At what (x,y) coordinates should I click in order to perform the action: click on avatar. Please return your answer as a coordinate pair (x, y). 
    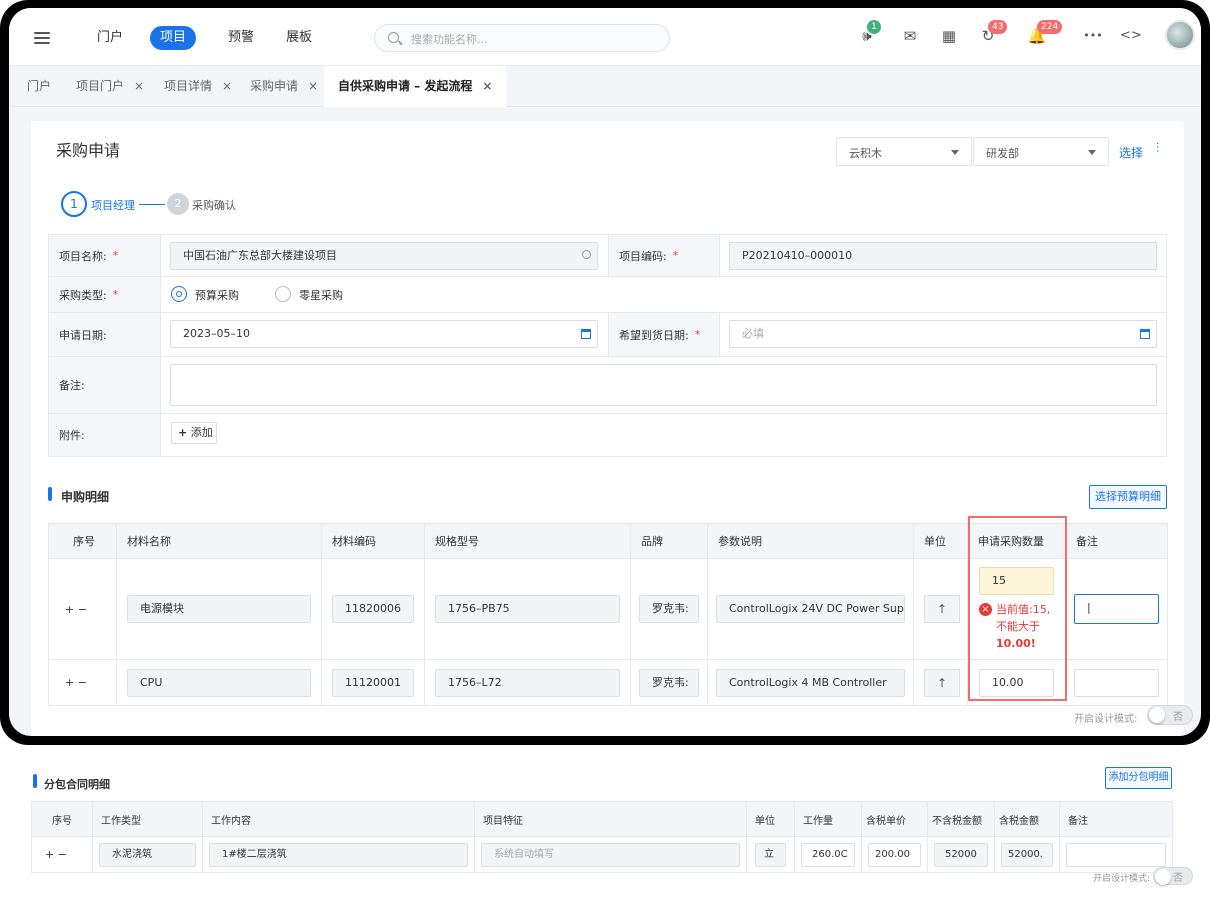
    Looking at the image, I should click on (1180, 35).